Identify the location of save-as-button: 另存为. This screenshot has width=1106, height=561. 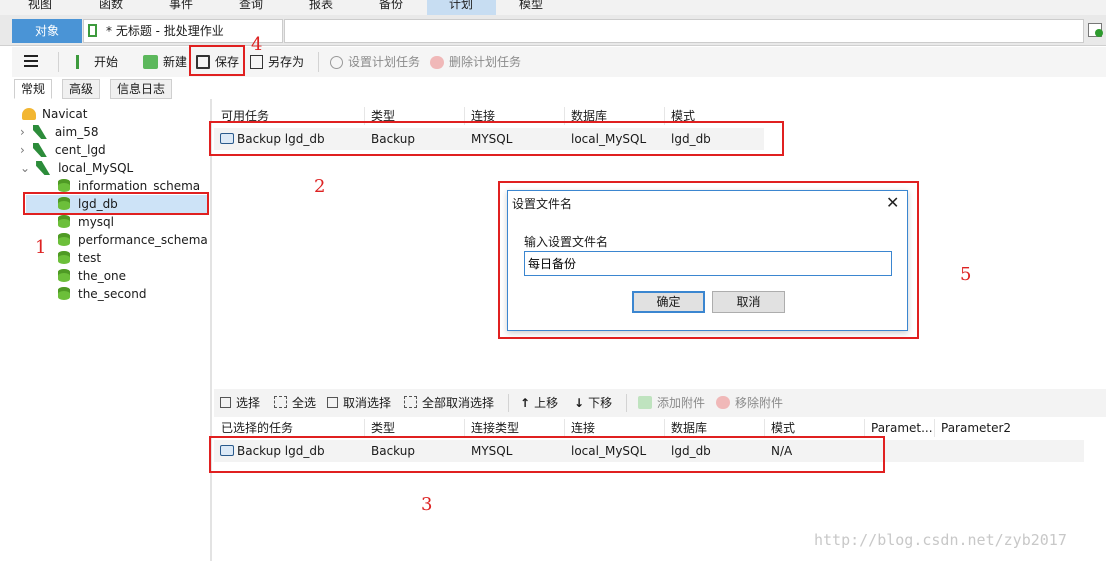
(277, 62).